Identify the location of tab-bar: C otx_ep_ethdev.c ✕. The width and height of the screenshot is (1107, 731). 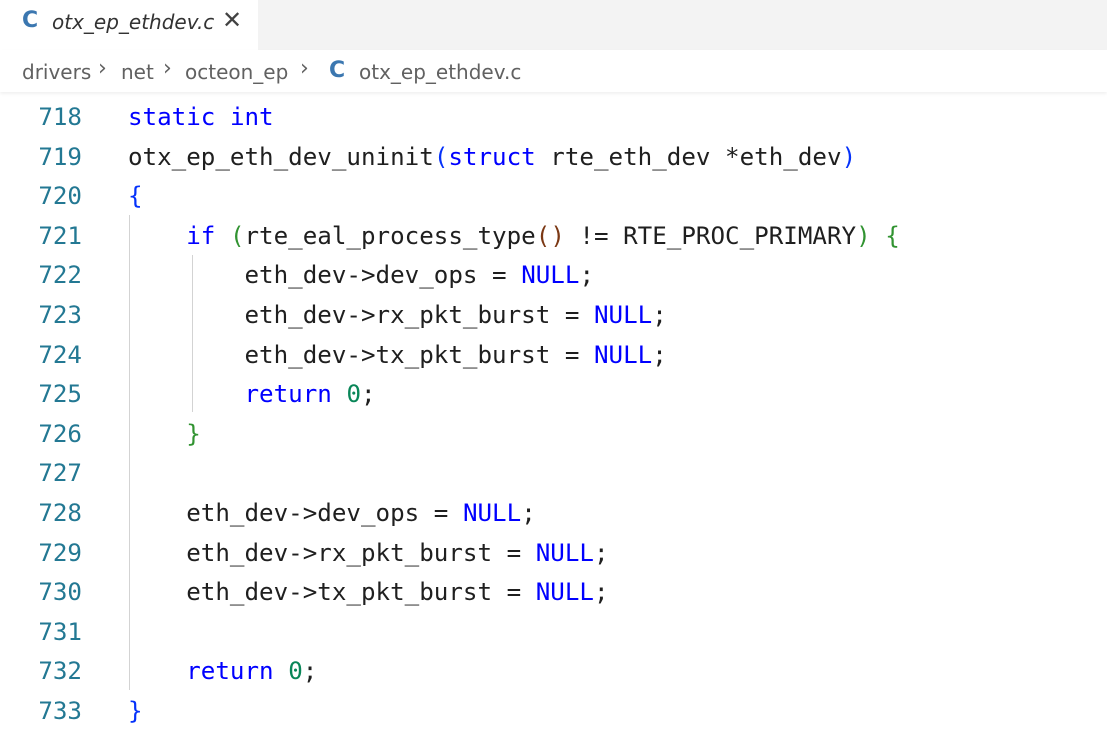
(553, 25).